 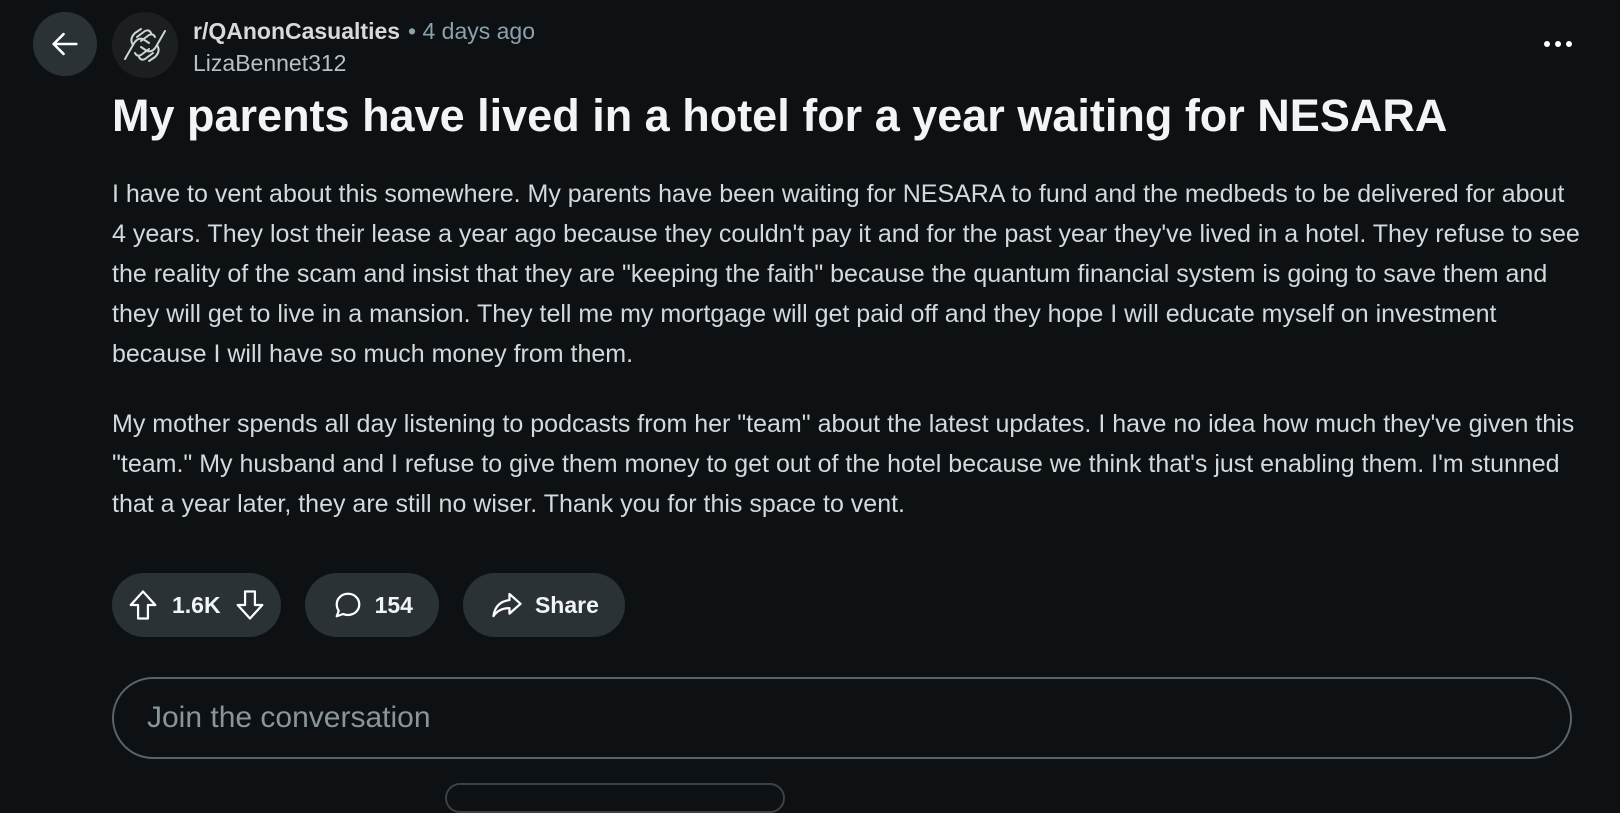 What do you see at coordinates (393, 604) in the screenshot?
I see `comment-count: 154` at bounding box center [393, 604].